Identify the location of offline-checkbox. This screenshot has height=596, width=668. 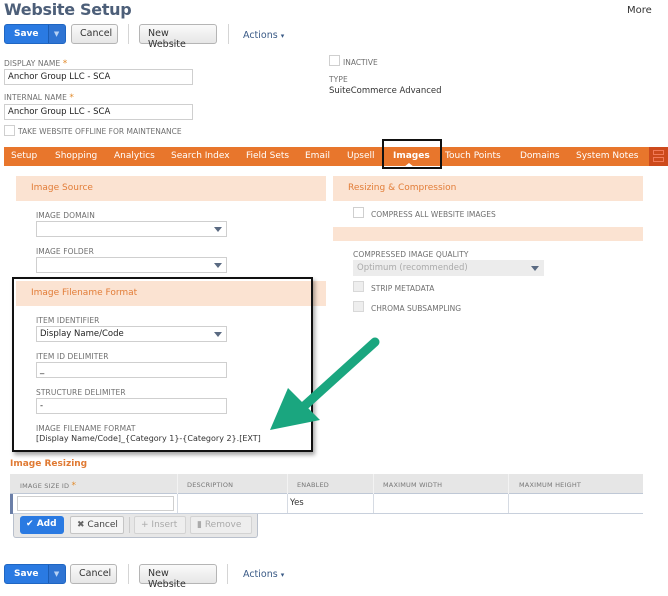
(9, 130).